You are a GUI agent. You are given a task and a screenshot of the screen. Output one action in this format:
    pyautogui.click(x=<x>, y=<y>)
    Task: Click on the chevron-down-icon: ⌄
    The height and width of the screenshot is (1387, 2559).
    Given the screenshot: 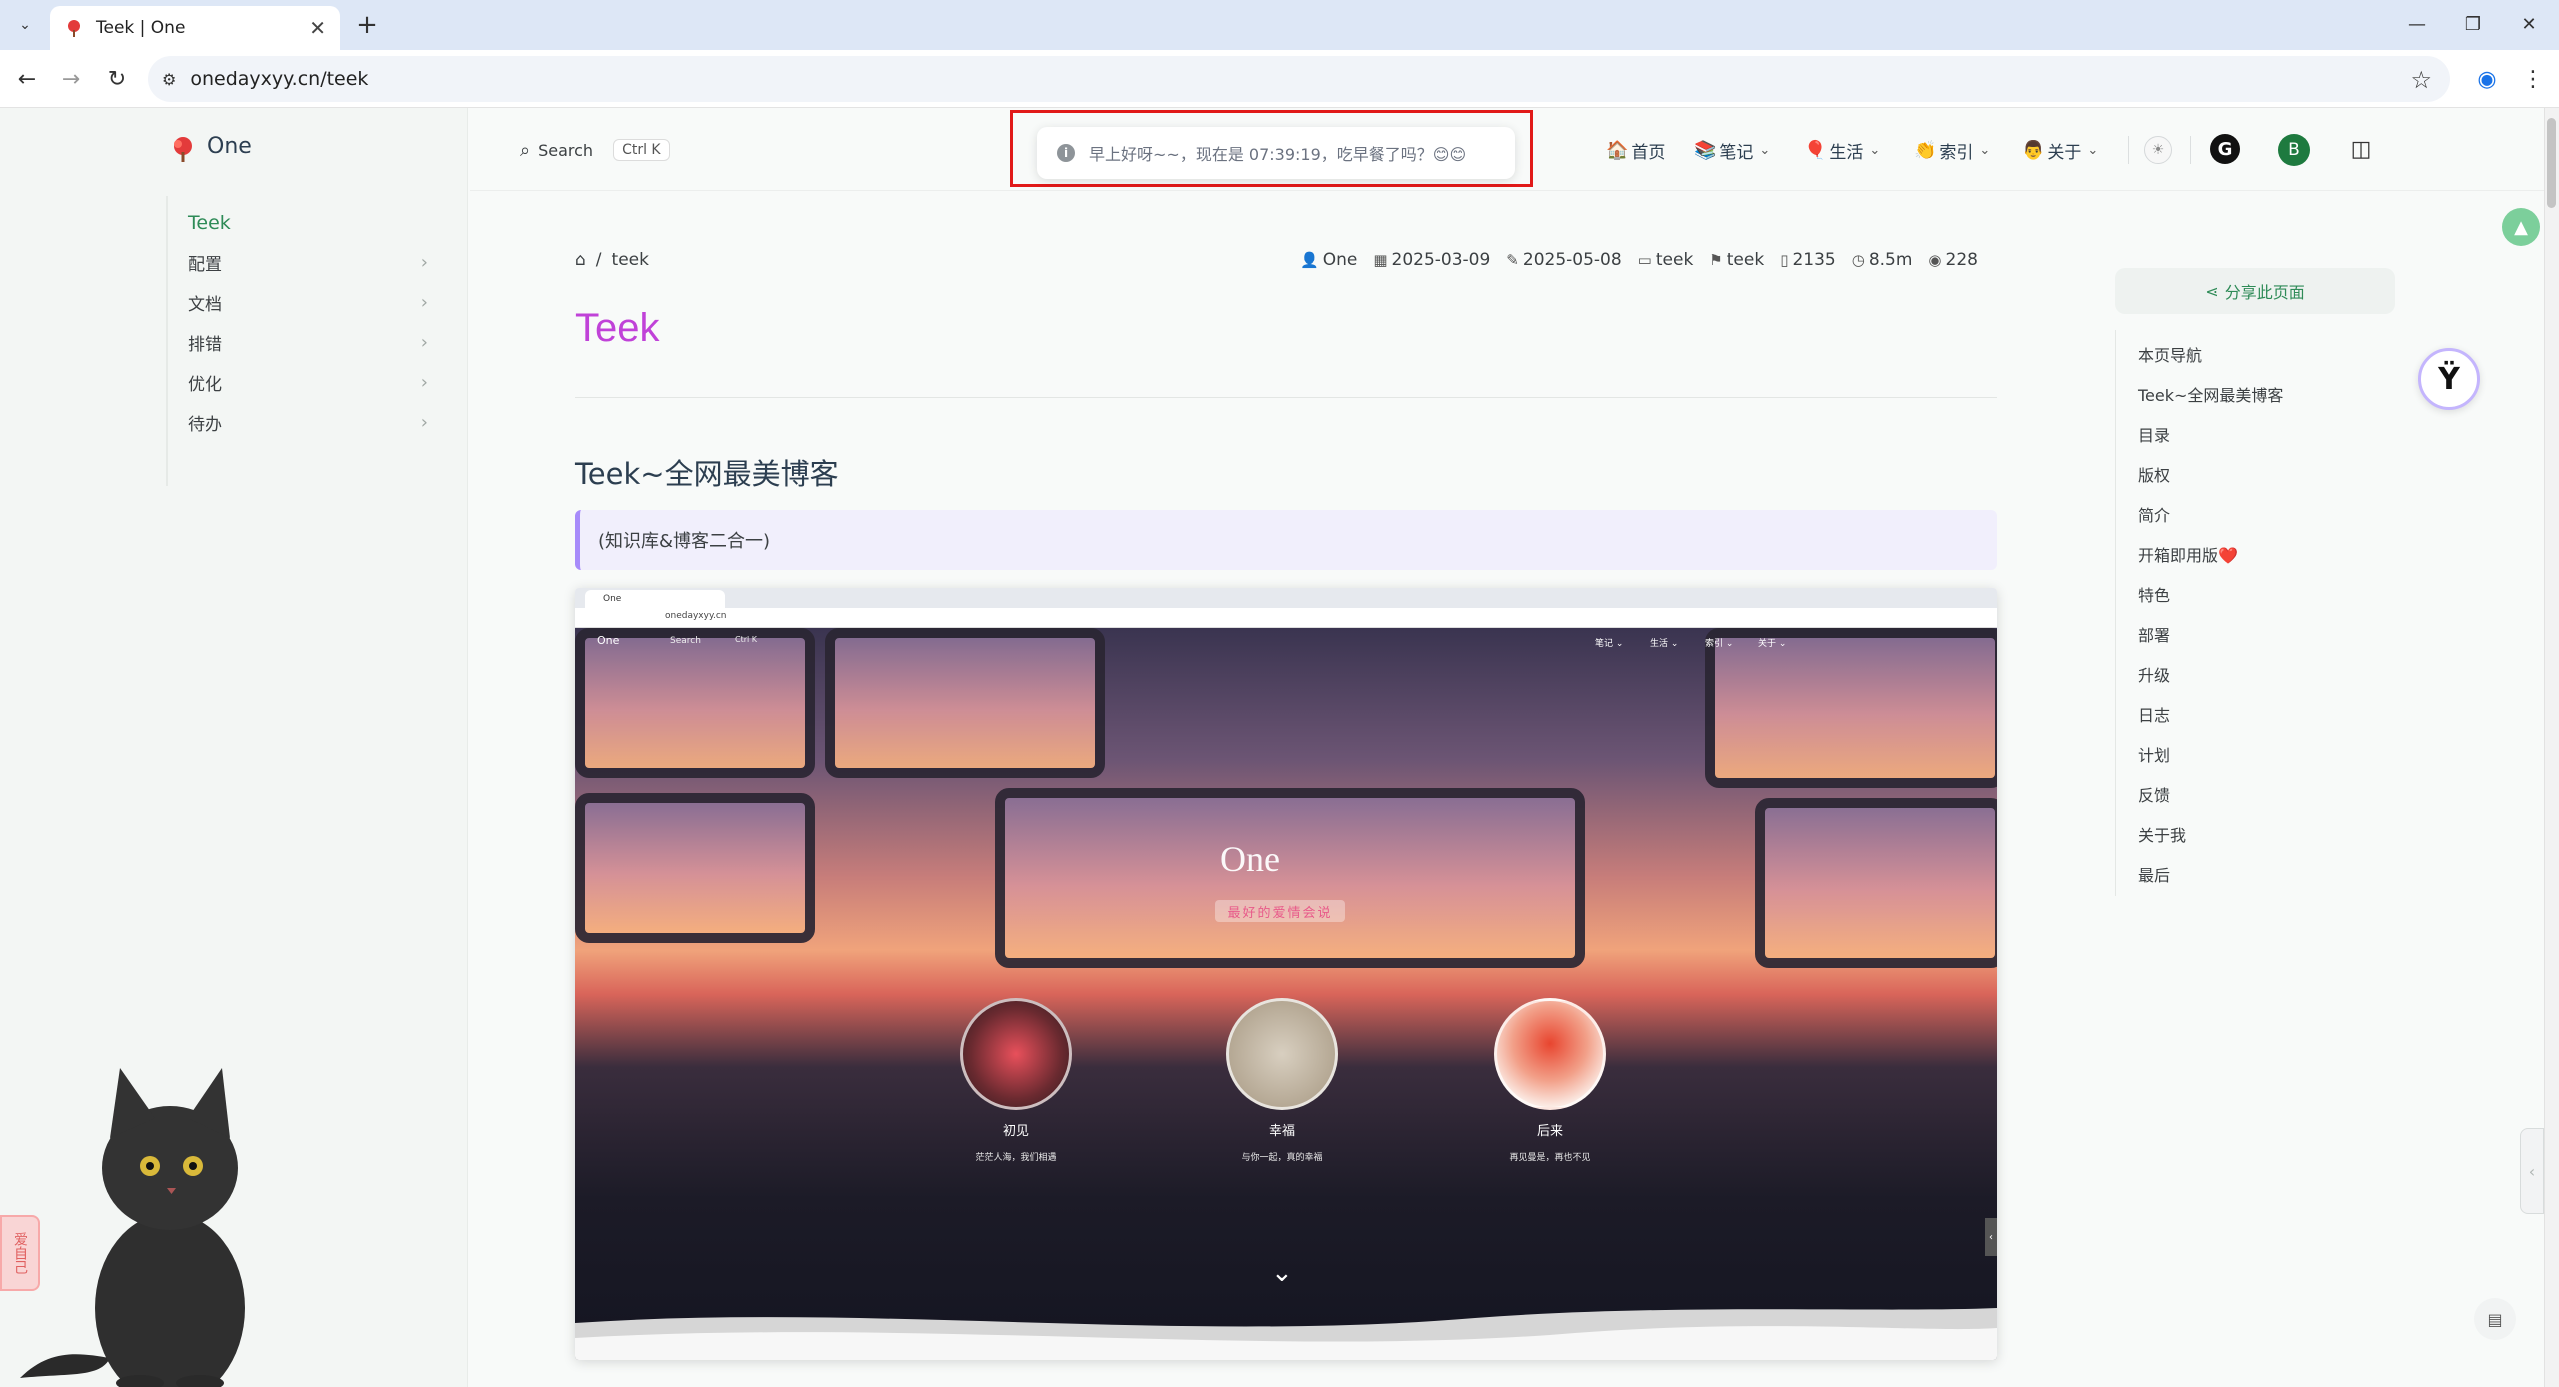 What is the action you would take?
    pyautogui.click(x=1985, y=150)
    